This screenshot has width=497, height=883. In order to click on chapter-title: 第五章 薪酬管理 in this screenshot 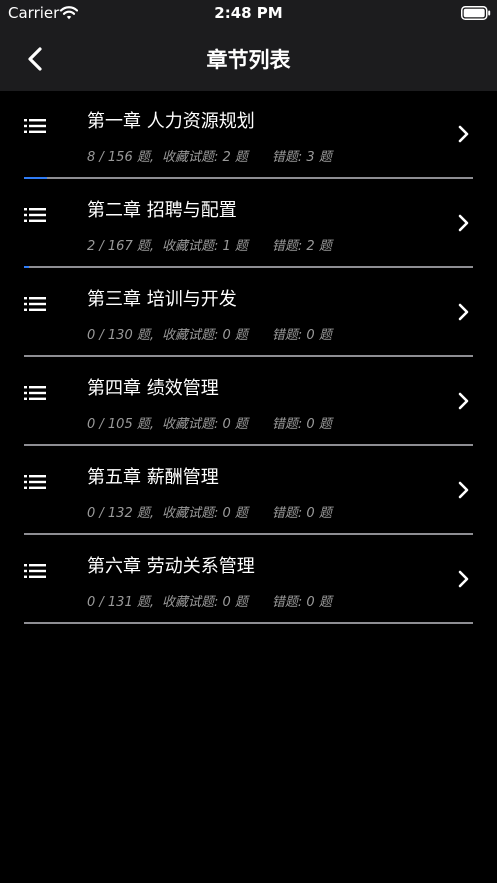, I will do `click(153, 477)`.